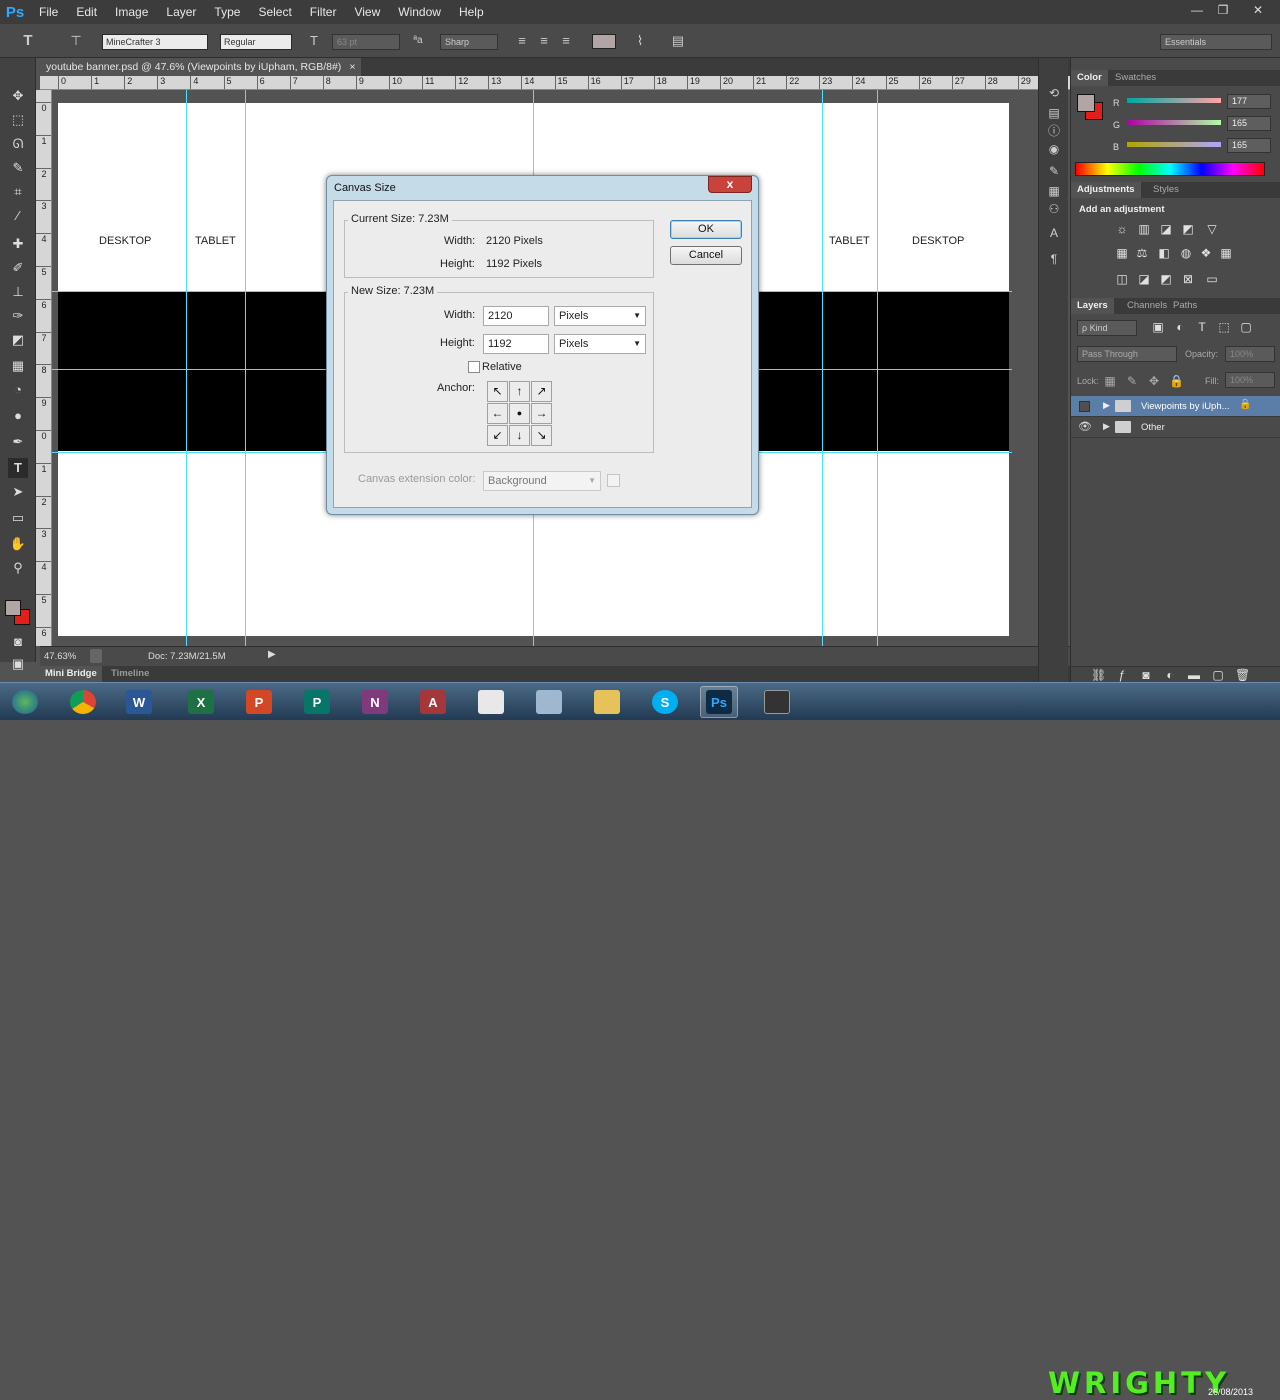 The height and width of the screenshot is (1400, 1280). I want to click on canvas-extension-select: Background ▼, so click(542, 481).